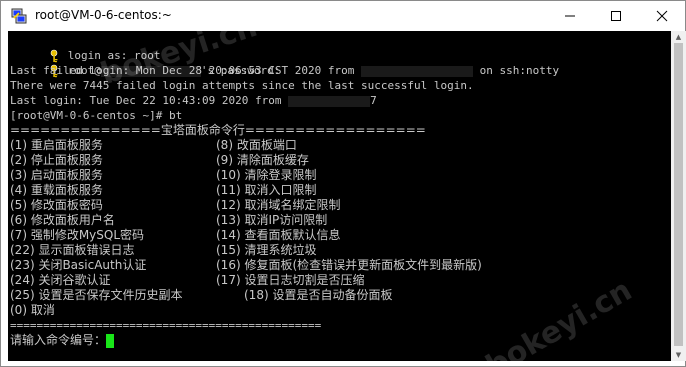 The image size is (686, 367). What do you see at coordinates (58, 340) in the screenshot?
I see `input-prompt: 请输入命令编号：` at bounding box center [58, 340].